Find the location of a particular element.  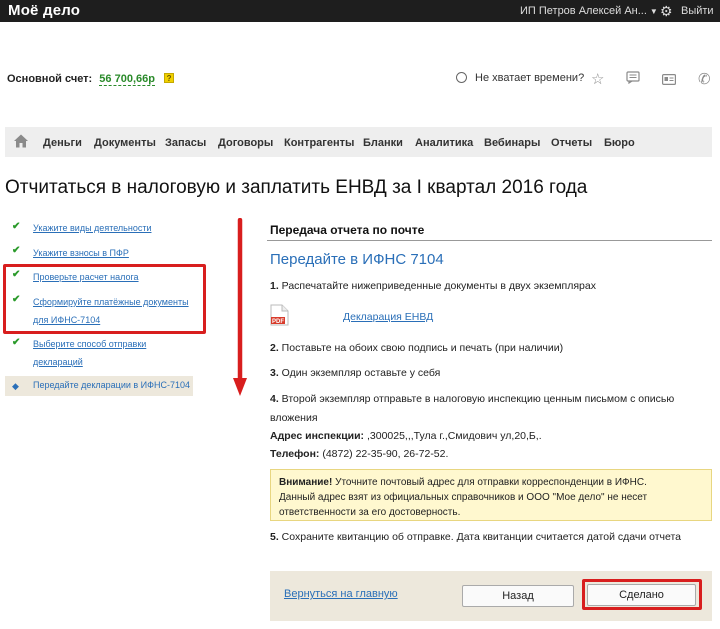

instruction-3: 3. Один экземпляр оставьте у себя is located at coordinates (355, 373).